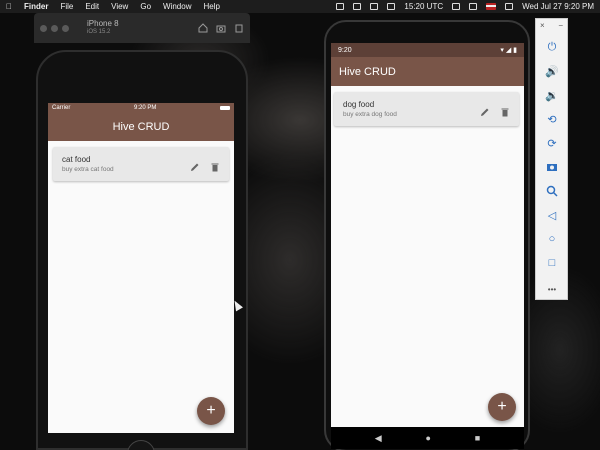 Image resolution: width=600 pixels, height=450 pixels. I want to click on home-icon: ●, so click(428, 438).